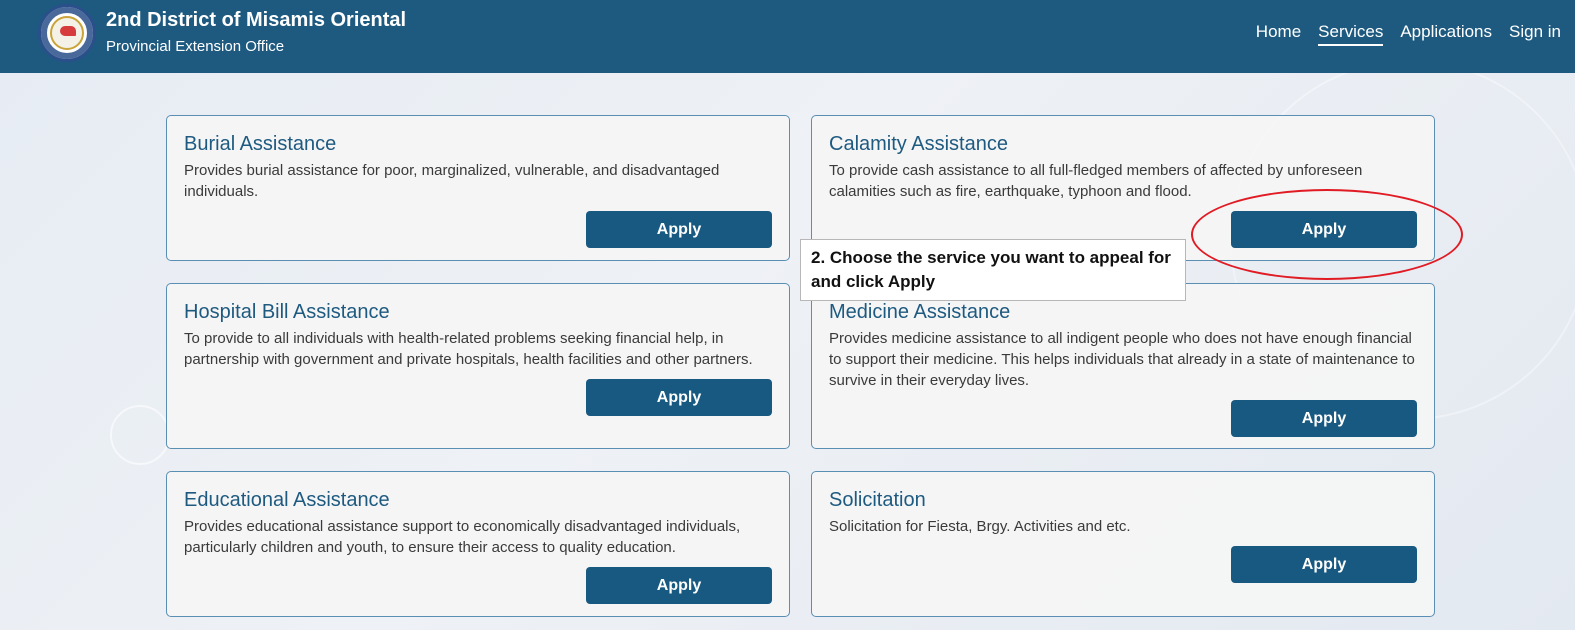 This screenshot has width=1575, height=630. What do you see at coordinates (256, 20) in the screenshot?
I see `site-title: 2nd District of Misamis Oriental` at bounding box center [256, 20].